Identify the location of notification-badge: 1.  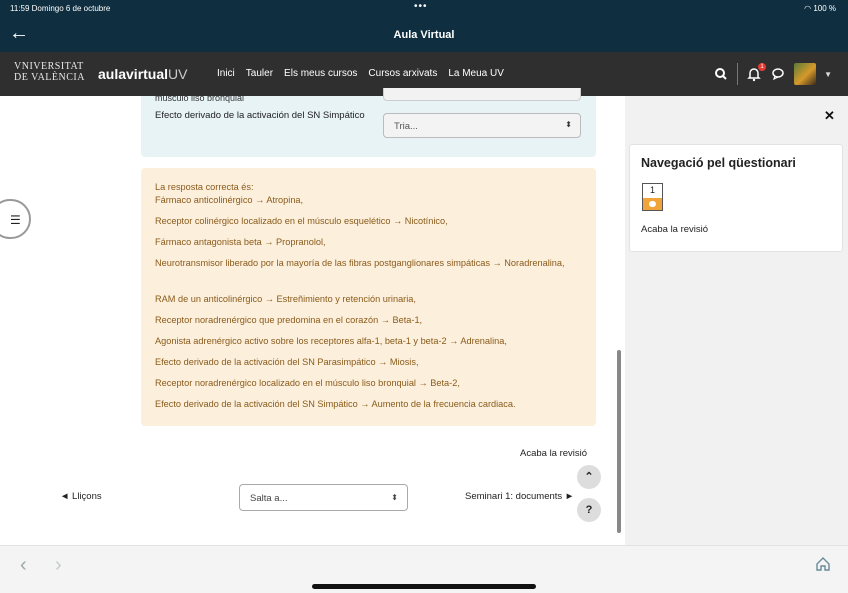
(762, 67).